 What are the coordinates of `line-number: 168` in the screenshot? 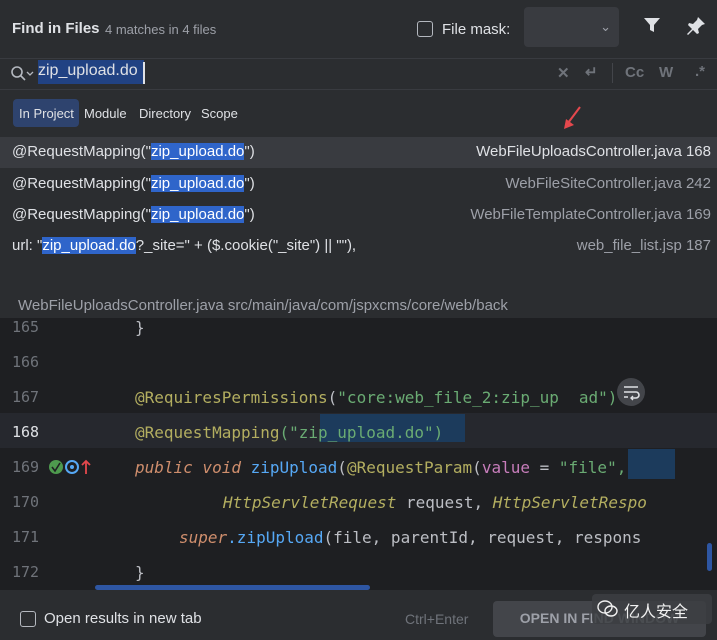 It's located at (26, 432).